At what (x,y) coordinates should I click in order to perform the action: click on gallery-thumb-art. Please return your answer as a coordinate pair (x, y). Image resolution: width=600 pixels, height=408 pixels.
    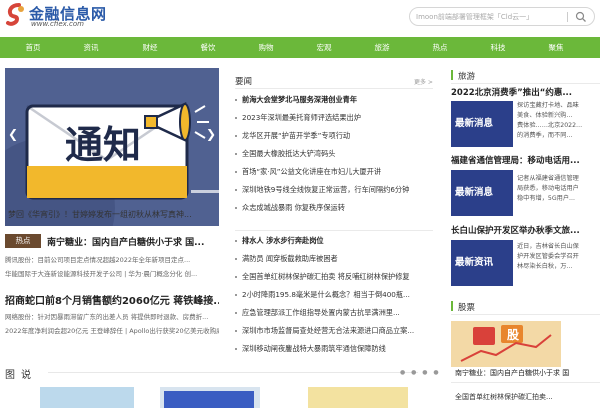
    Looking at the image, I should click on (209, 399).